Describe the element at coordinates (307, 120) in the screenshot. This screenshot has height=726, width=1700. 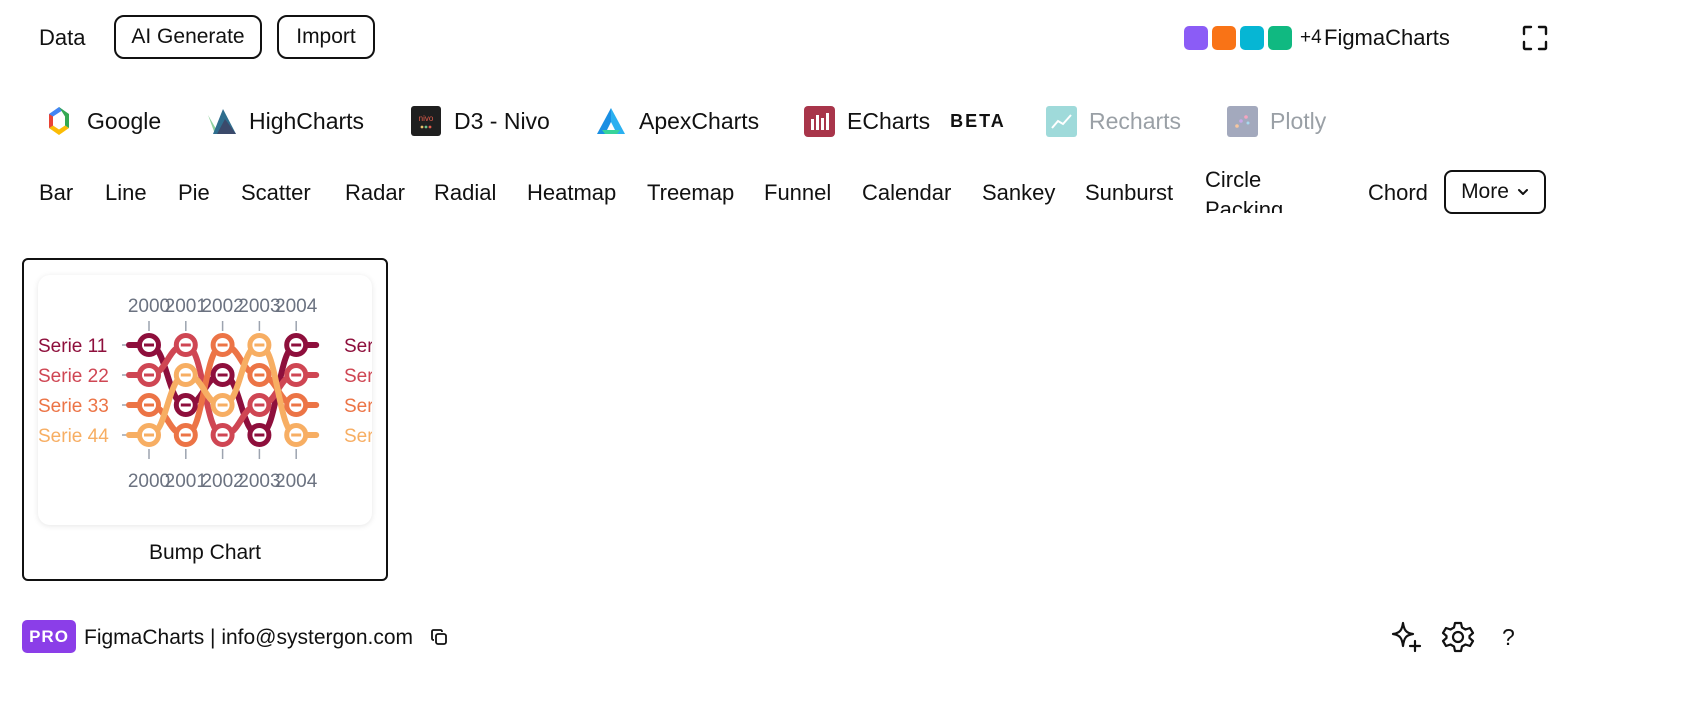
I see `library-label: HighCharts` at that location.